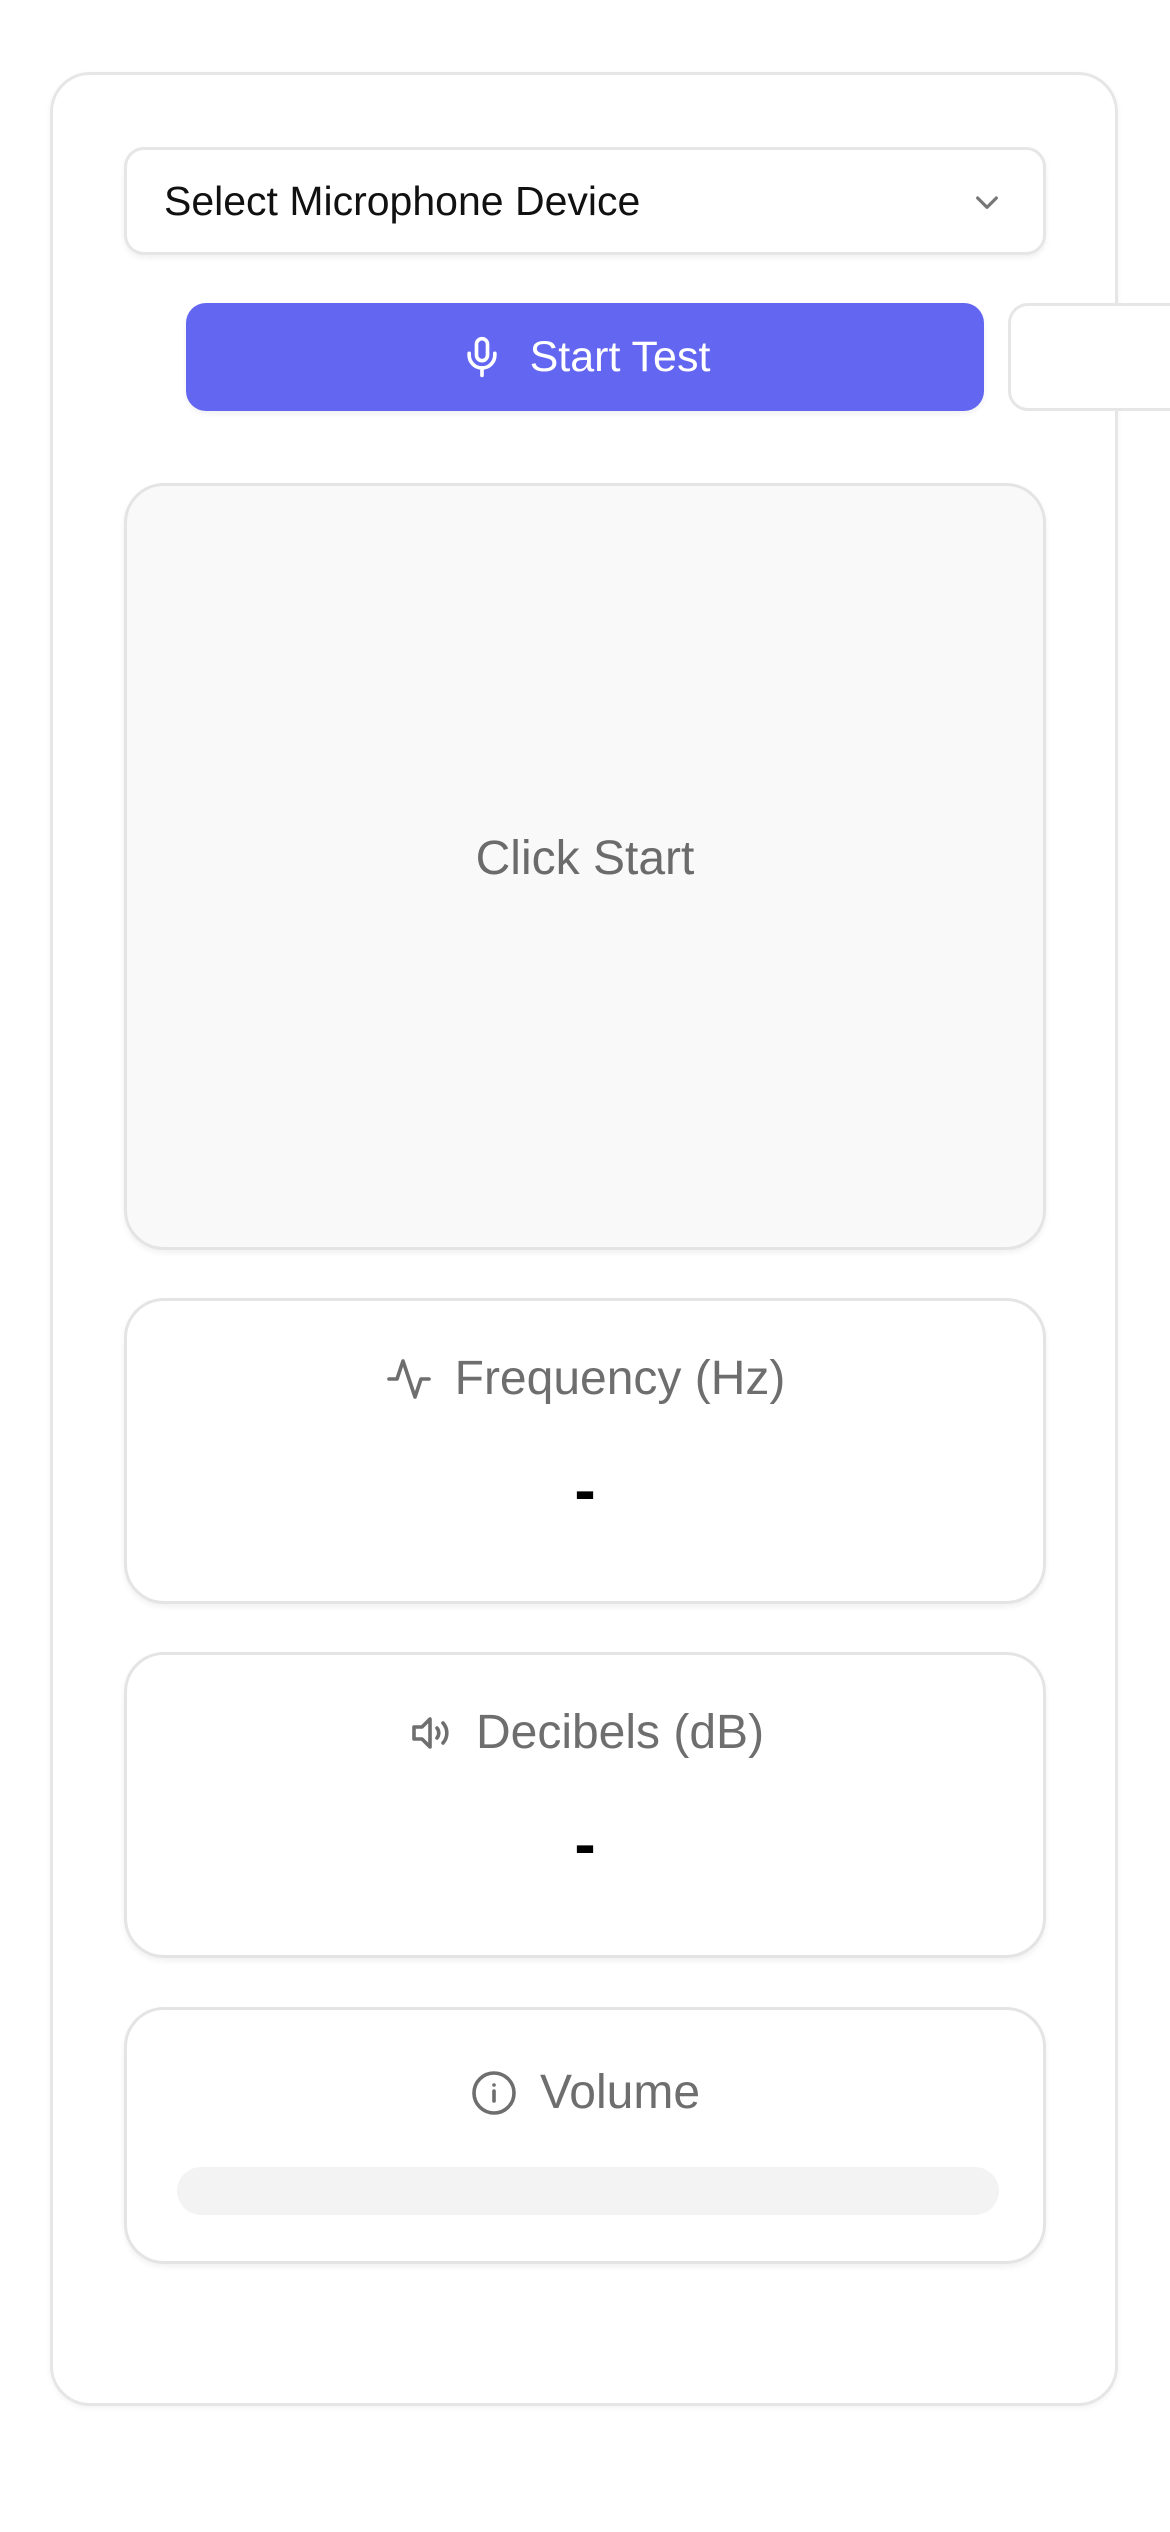 The image size is (1170, 2532). I want to click on secondary-button, so click(1089, 357).